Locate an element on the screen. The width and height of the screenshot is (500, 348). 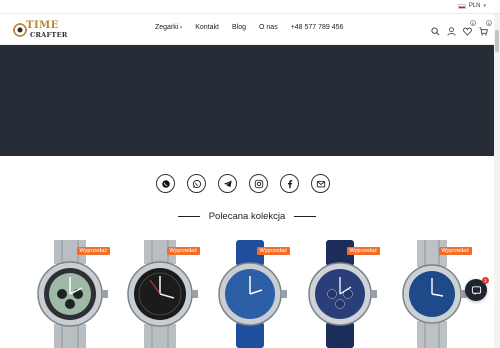
chat-widget-button: 1 is located at coordinates (477, 289).